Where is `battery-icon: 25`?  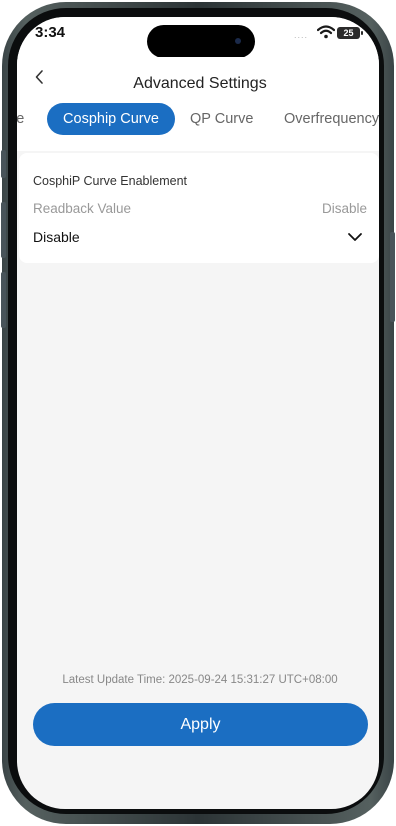
battery-icon: 25 is located at coordinates (348, 33).